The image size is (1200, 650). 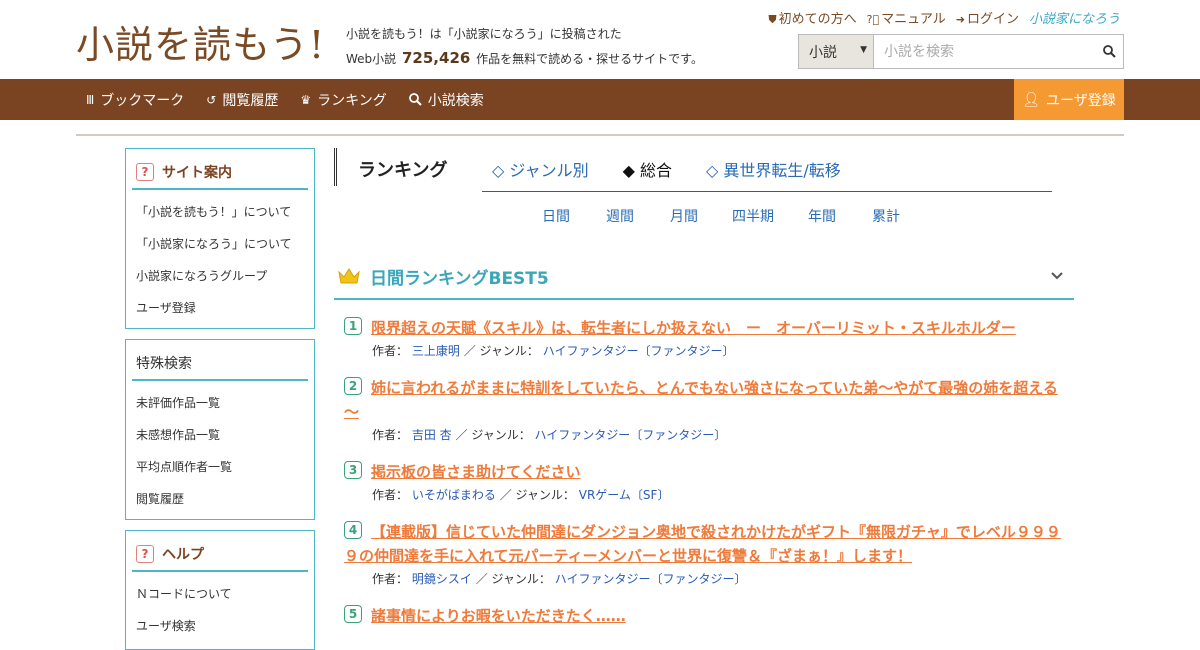 I want to click on nav-history: ↺ 閲覧履歴, so click(x=242, y=100).